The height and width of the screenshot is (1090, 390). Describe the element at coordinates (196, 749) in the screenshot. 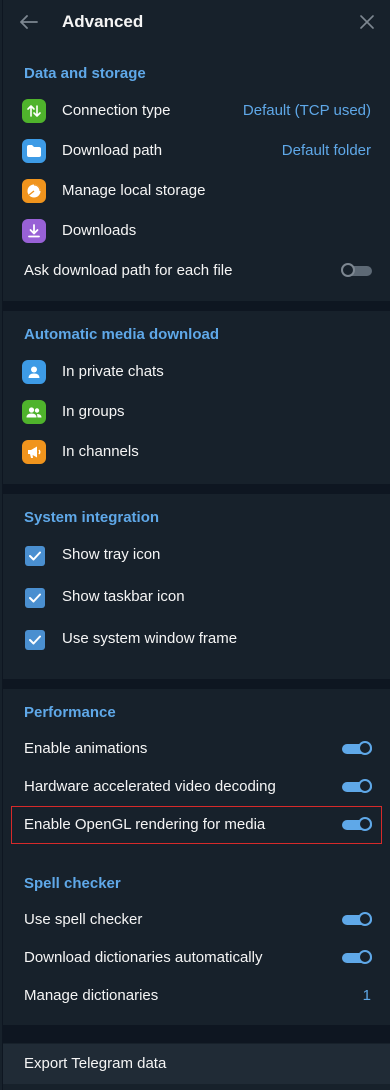

I see `animations-row: Enable animations` at that location.